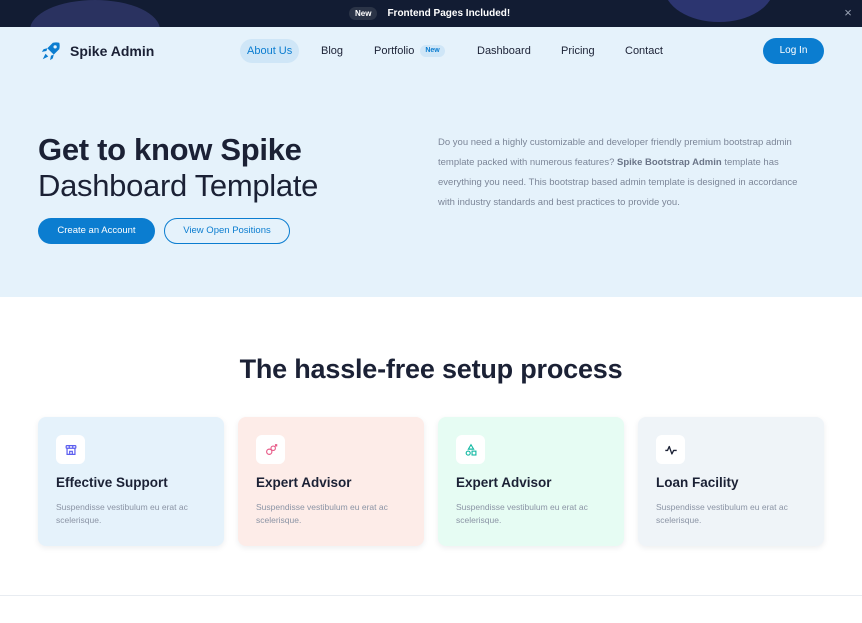 This screenshot has width=862, height=623. Describe the element at coordinates (470, 449) in the screenshot. I see `shapes-icon` at that location.